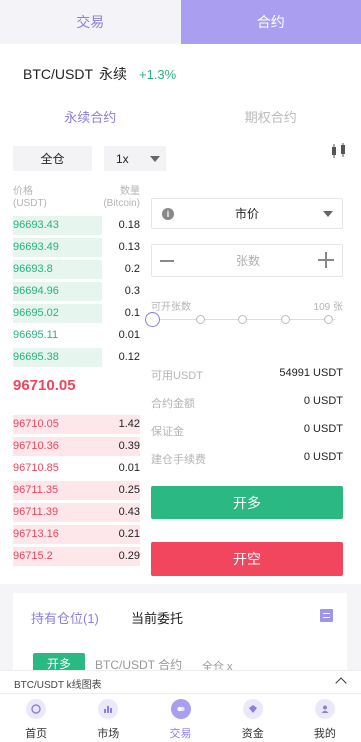  I want to click on candlestick-icon, so click(339, 151).